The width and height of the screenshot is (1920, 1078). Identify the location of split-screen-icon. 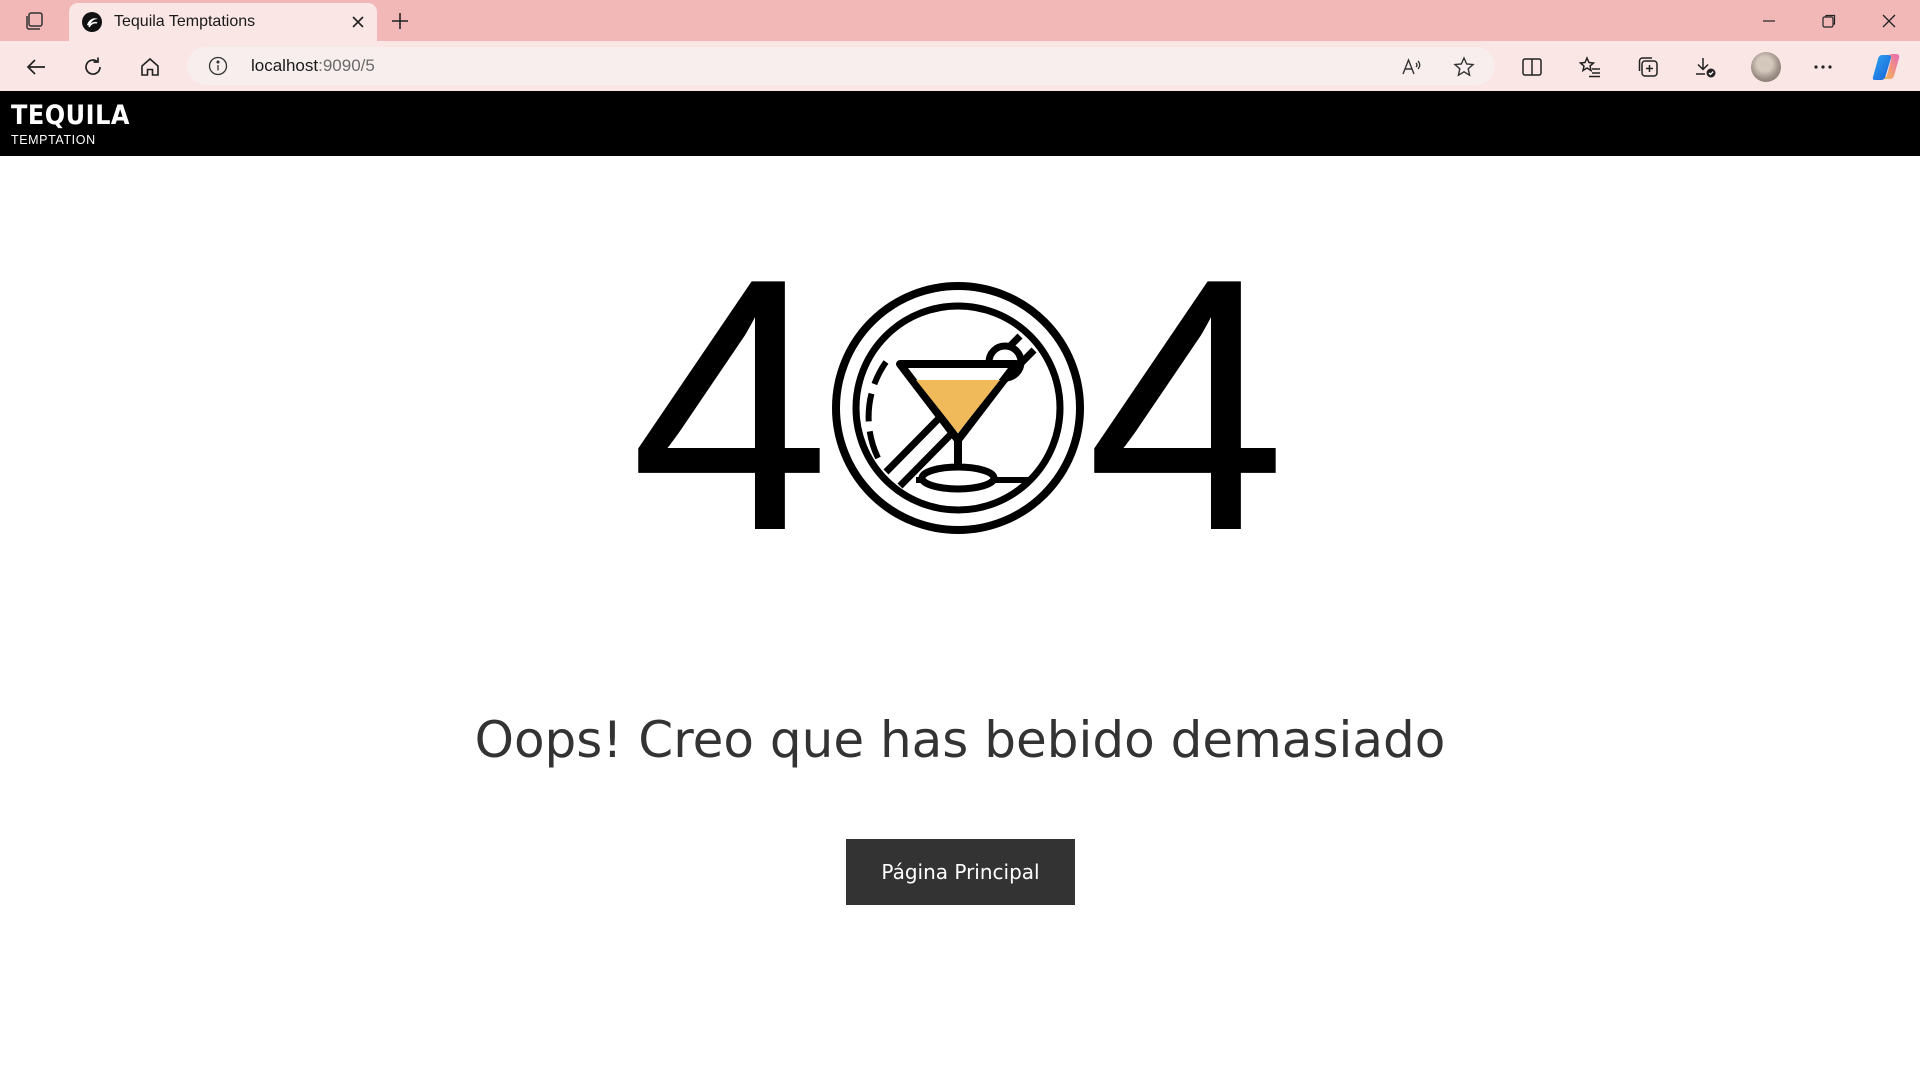
(1532, 67).